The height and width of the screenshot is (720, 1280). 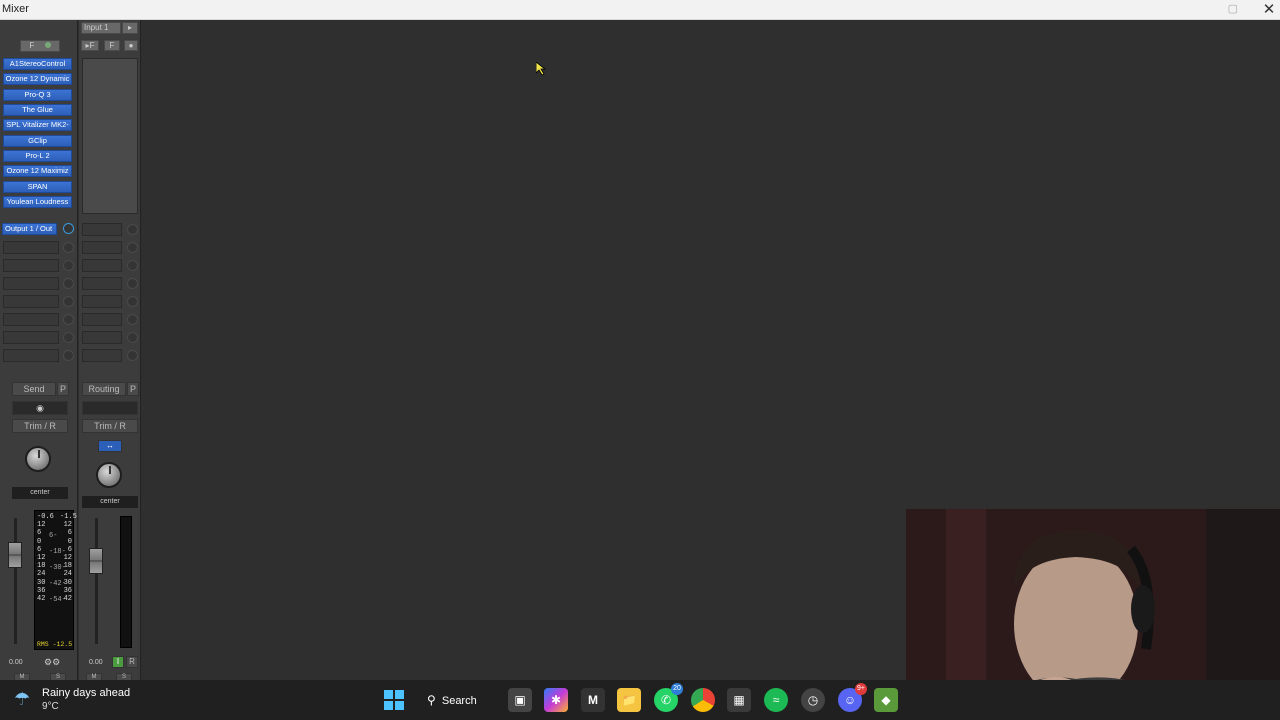 What do you see at coordinates (37, 79) in the screenshot?
I see `insert-slot: Ozone 12 Dynamic` at bounding box center [37, 79].